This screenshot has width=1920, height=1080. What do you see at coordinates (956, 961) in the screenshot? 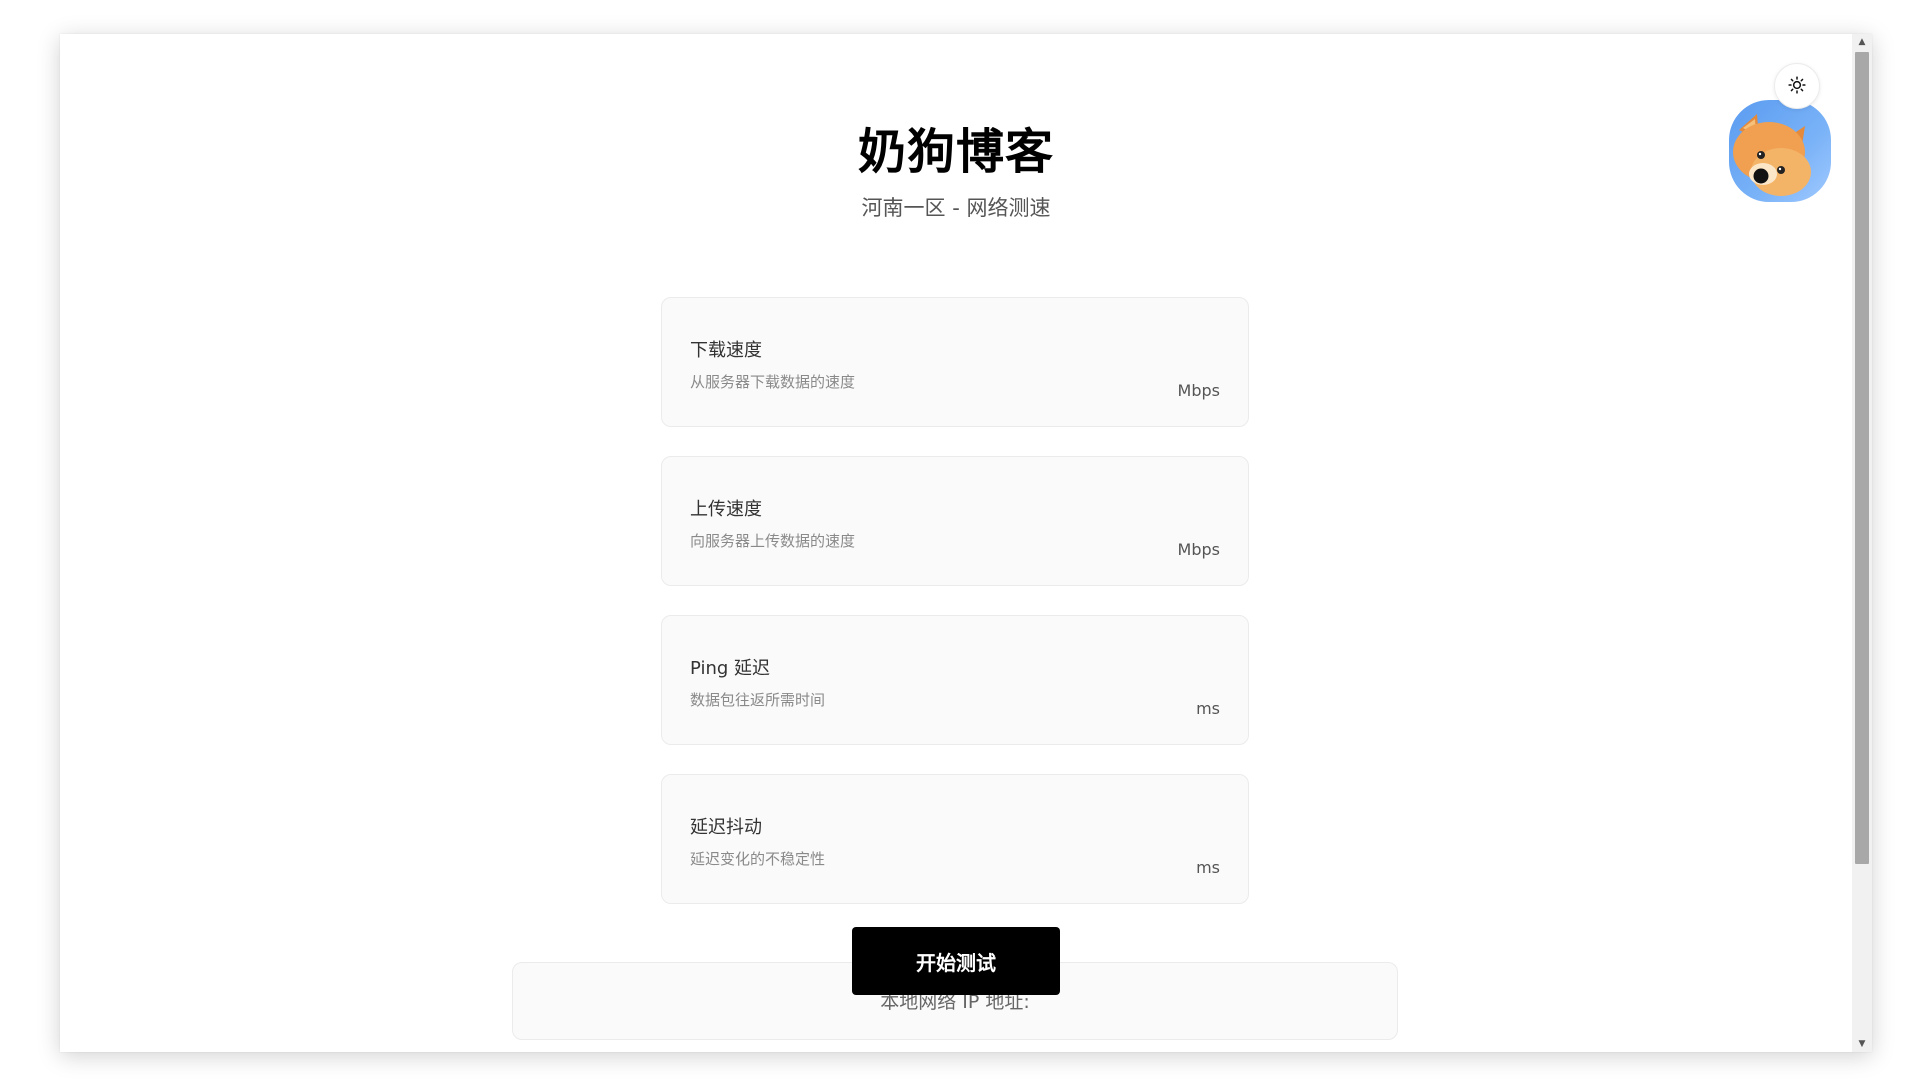
I see `start-test-button: 开始测试` at bounding box center [956, 961].